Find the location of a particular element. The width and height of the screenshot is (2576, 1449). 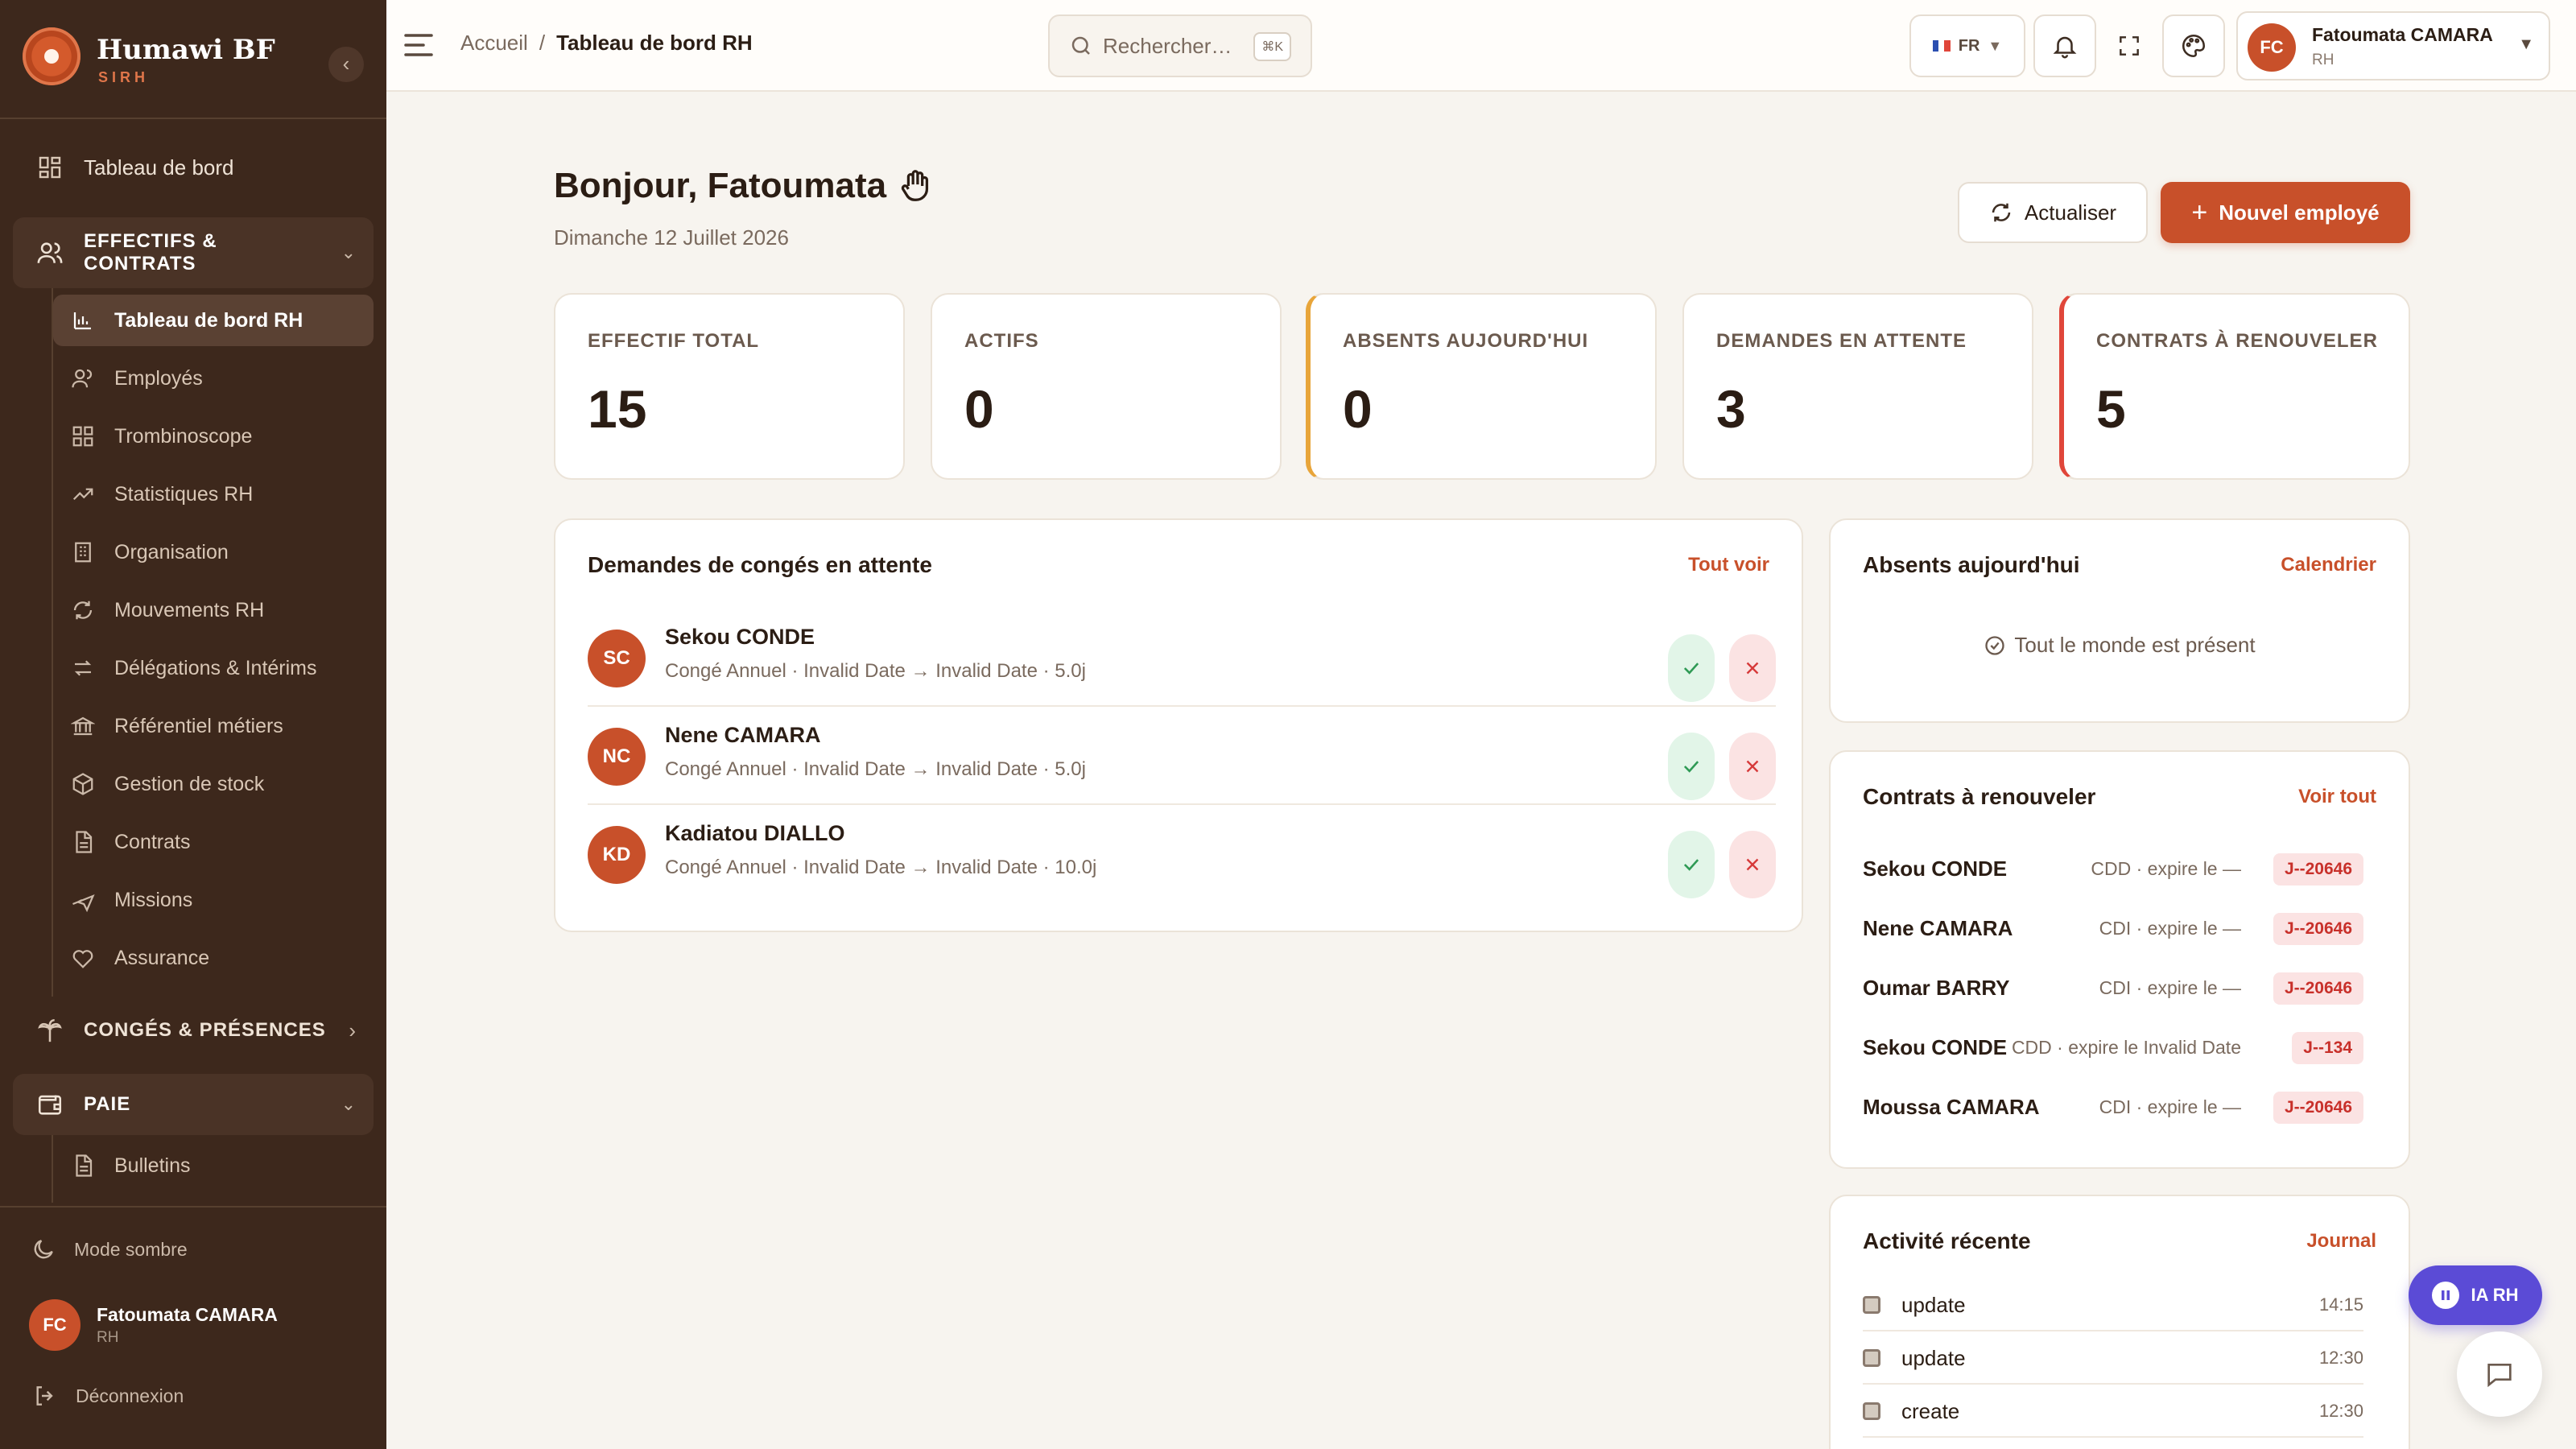

nav-group-conges: CONGÉS & PRÉSENCES › is located at coordinates (193, 1030).